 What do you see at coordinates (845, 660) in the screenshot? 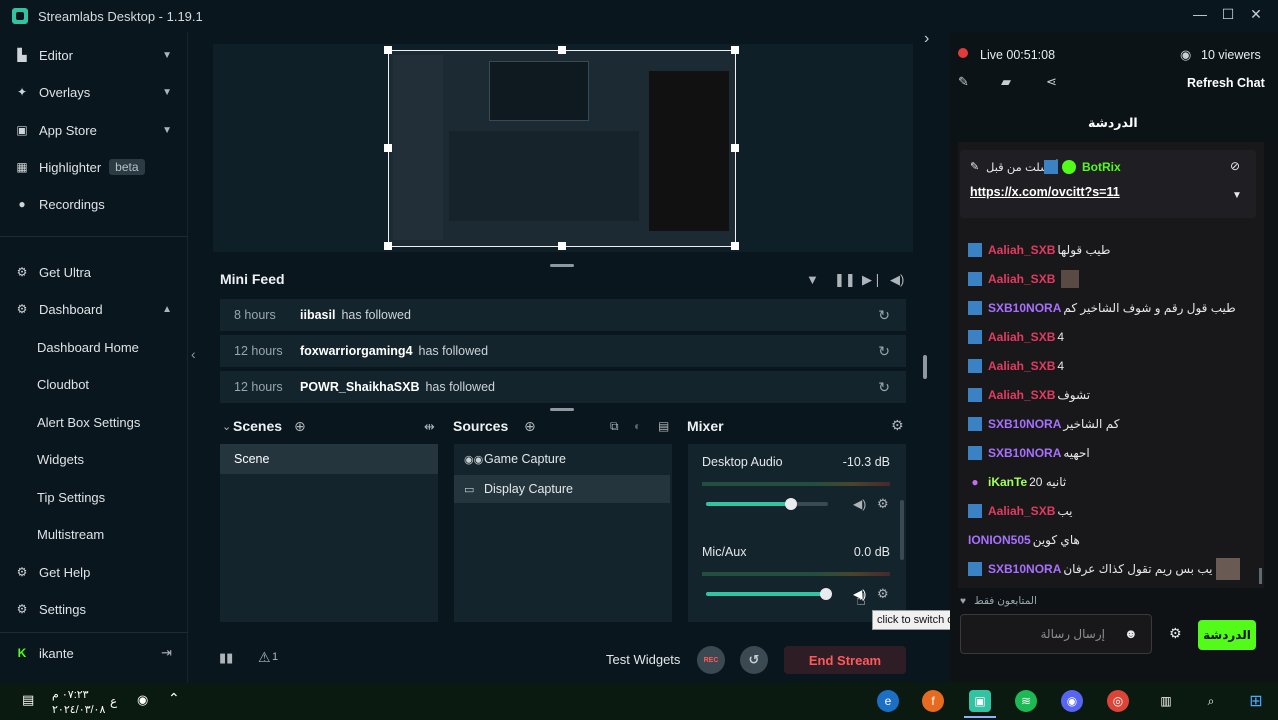
I see `end-stream-button: End Stream` at bounding box center [845, 660].